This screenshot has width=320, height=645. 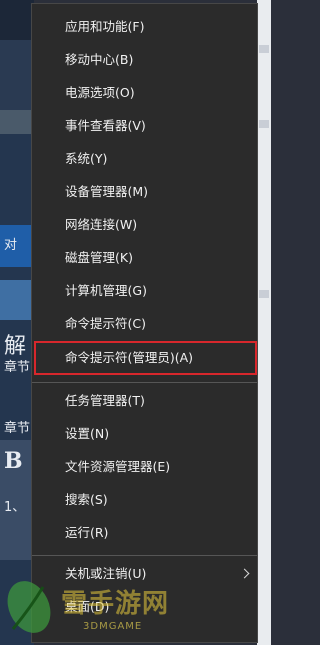 I want to click on background-text-chapter-1: 章节, so click(x=17, y=367).